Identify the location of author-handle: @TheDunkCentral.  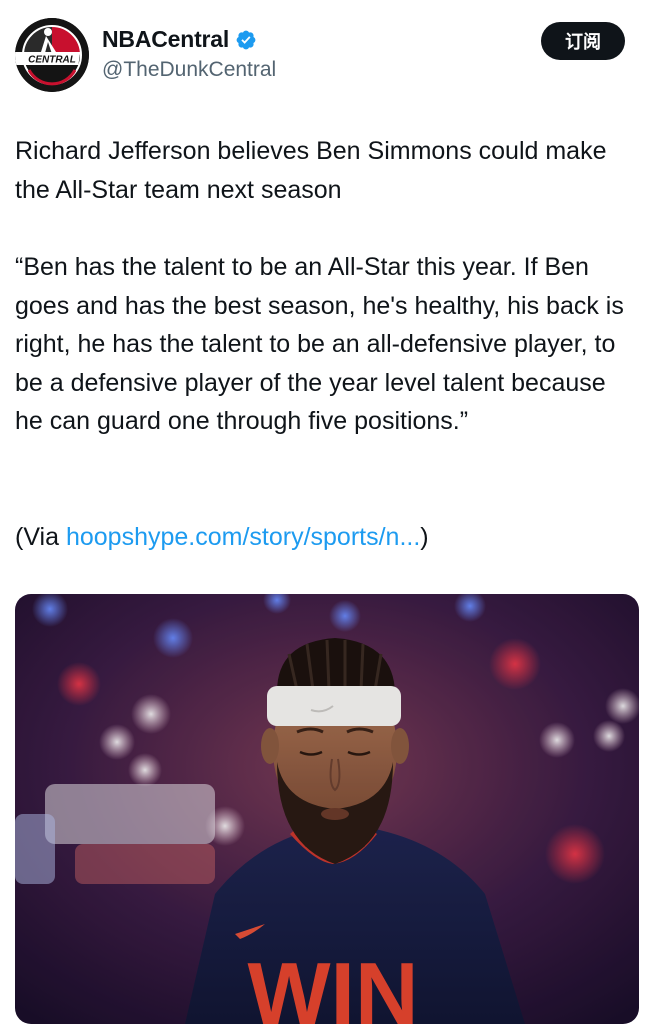
(189, 70).